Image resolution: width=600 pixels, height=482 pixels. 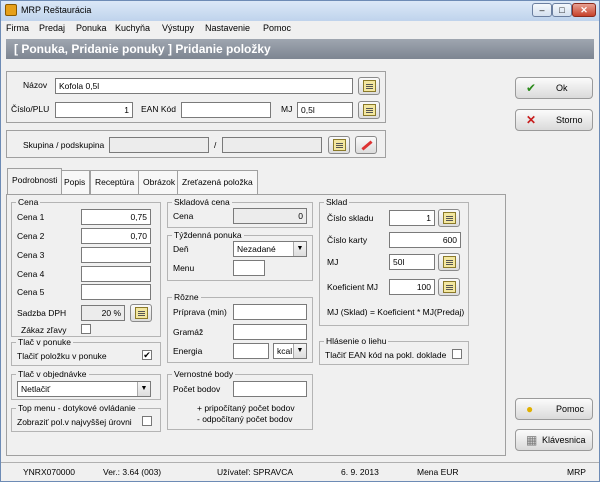 I want to click on tab-receptura: Receptúra, so click(x=115, y=182).